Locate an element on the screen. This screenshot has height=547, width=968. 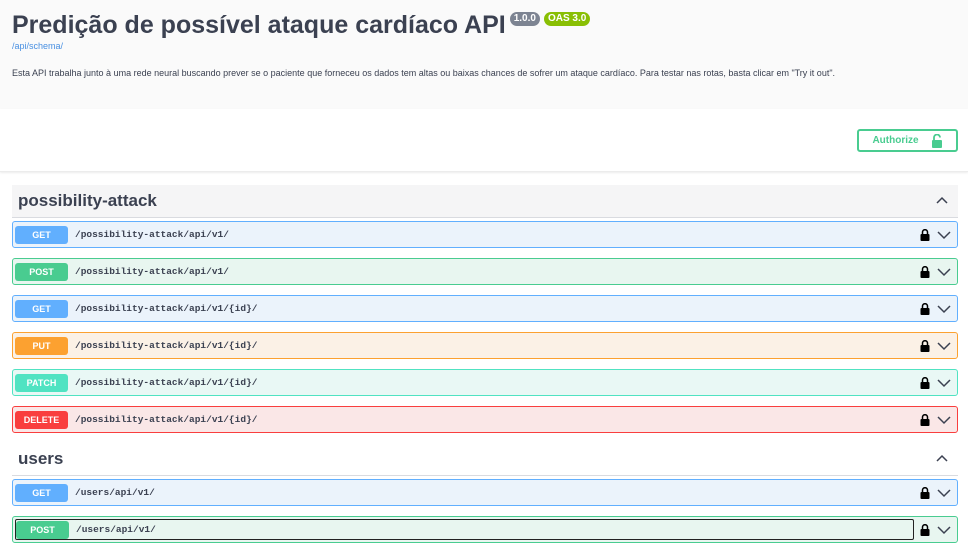
authorize-label: Authorize is located at coordinates (895, 140).